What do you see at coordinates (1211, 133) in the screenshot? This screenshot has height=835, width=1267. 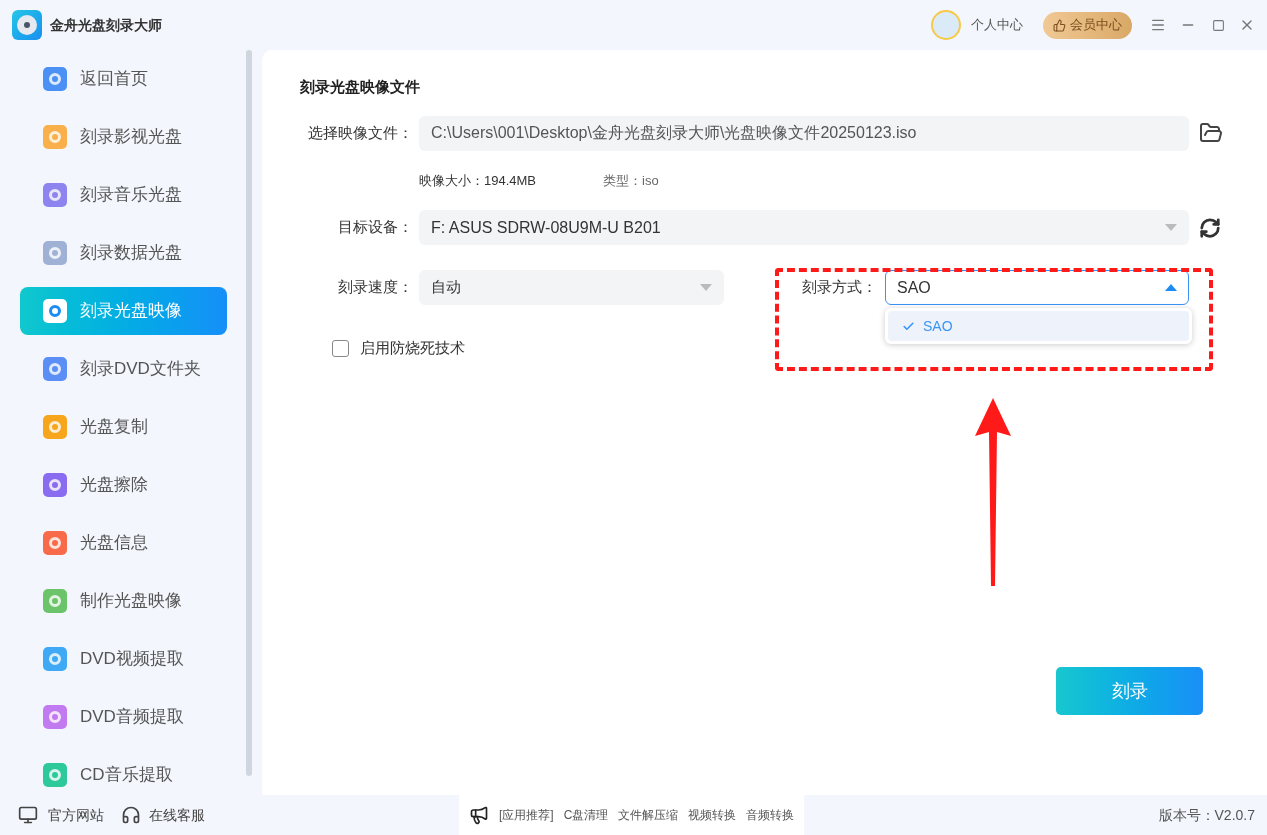 I see `folder-icon` at bounding box center [1211, 133].